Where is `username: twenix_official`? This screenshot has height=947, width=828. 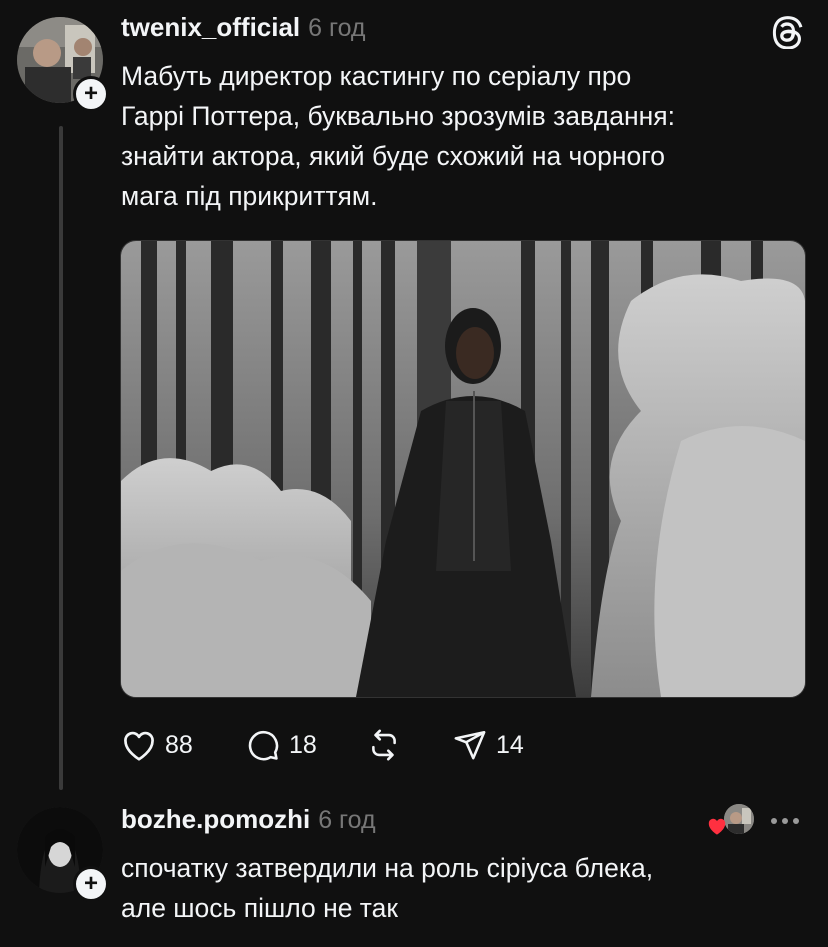
username: twenix_official is located at coordinates (210, 27).